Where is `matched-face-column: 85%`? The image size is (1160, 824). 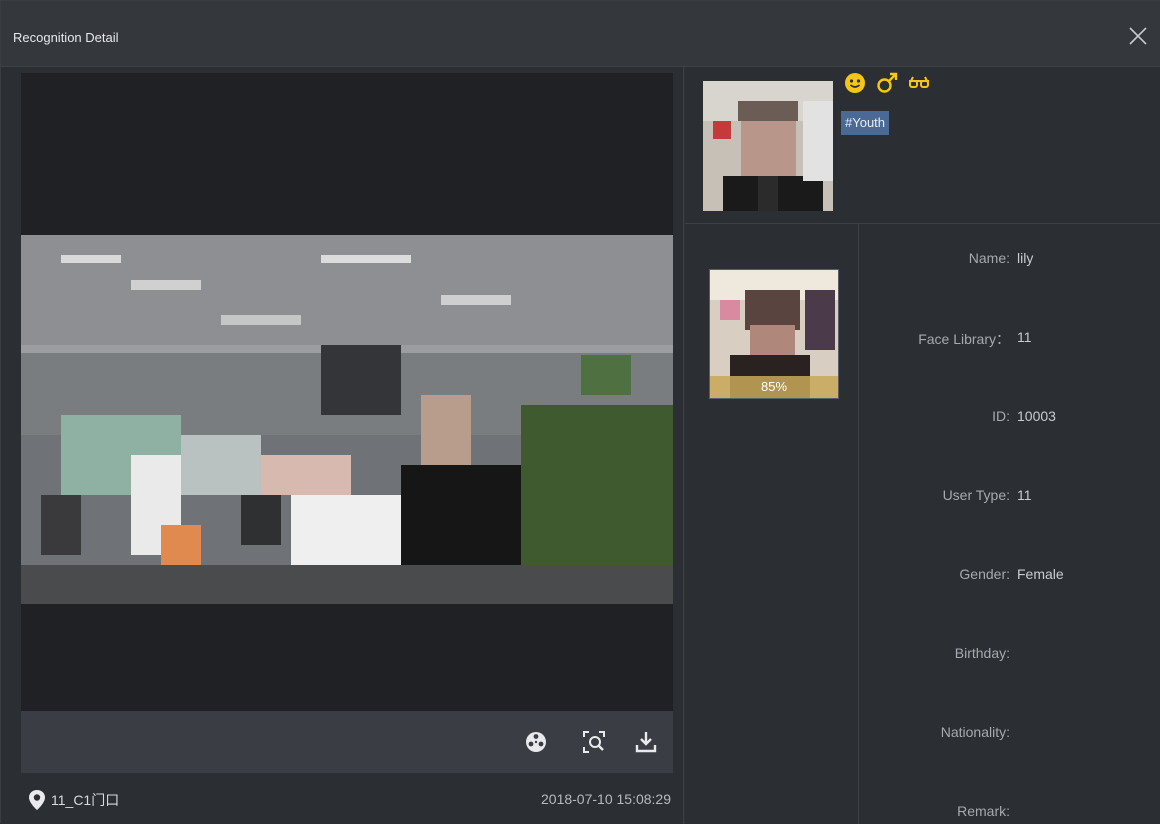
matched-face-column: 85% is located at coordinates (772, 524).